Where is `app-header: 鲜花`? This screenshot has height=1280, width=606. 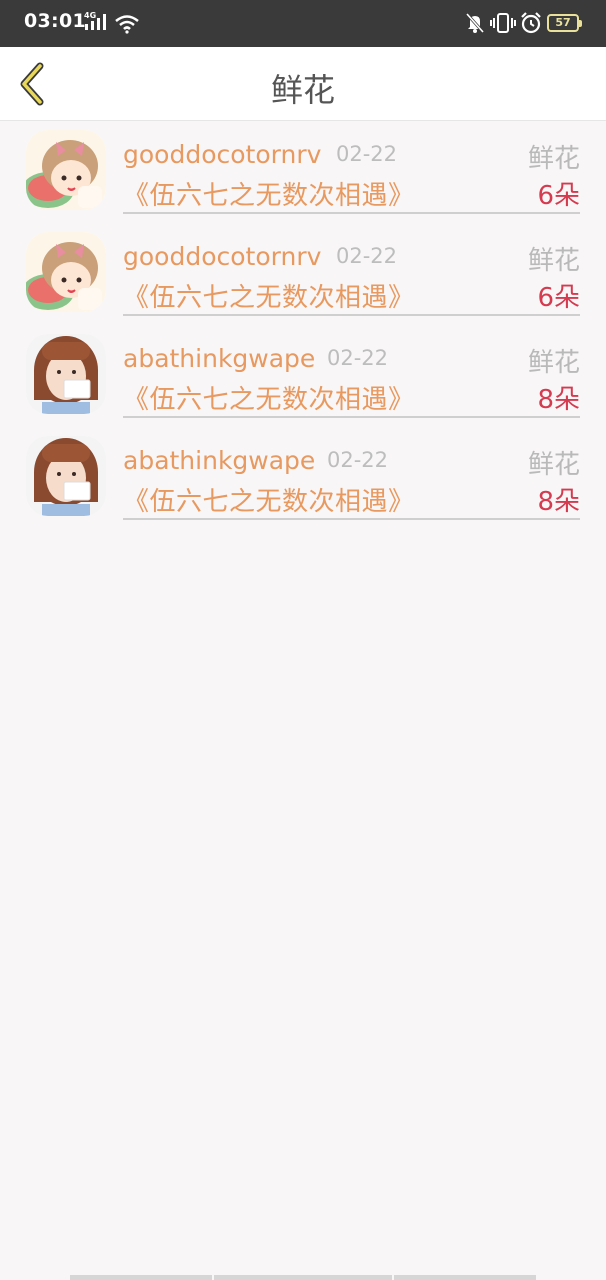
app-header: 鲜花 is located at coordinates (303, 84).